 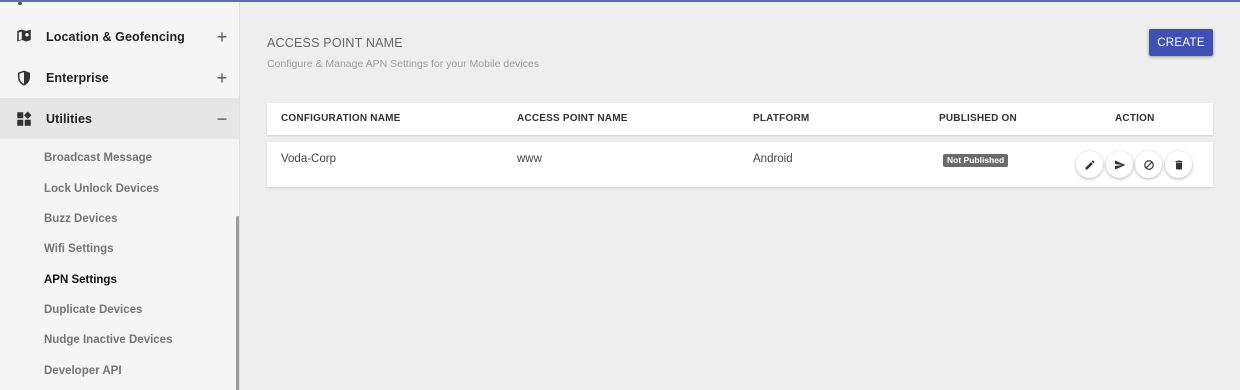 I want to click on edit-icon, so click(x=1090, y=165).